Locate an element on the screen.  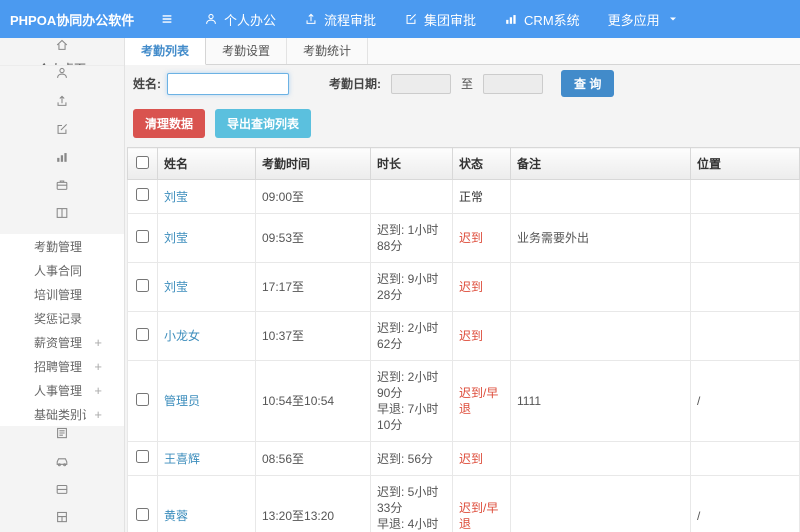
folder-icon is located at coordinates (62, 489).